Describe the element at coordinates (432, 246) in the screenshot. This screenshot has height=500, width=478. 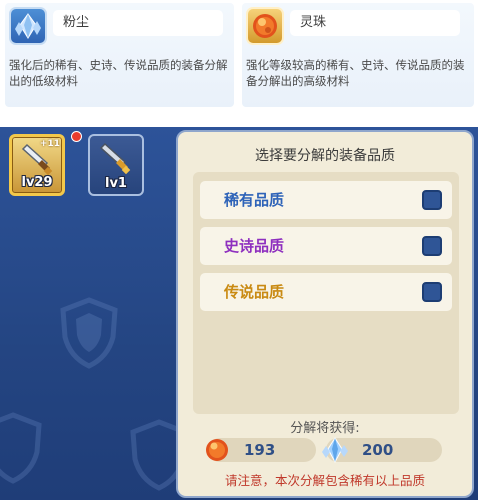
I see `epic-checkbox` at that location.